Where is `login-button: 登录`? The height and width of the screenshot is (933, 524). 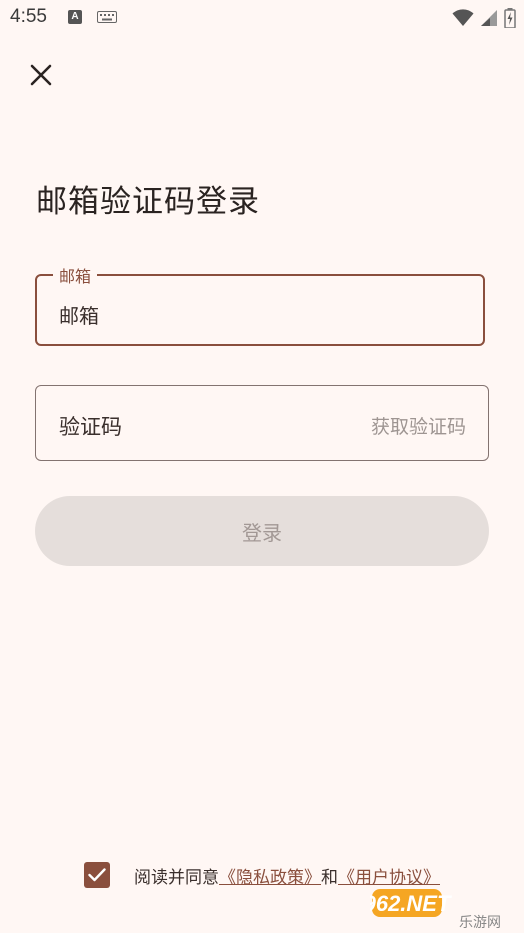
login-button: 登录 is located at coordinates (262, 531).